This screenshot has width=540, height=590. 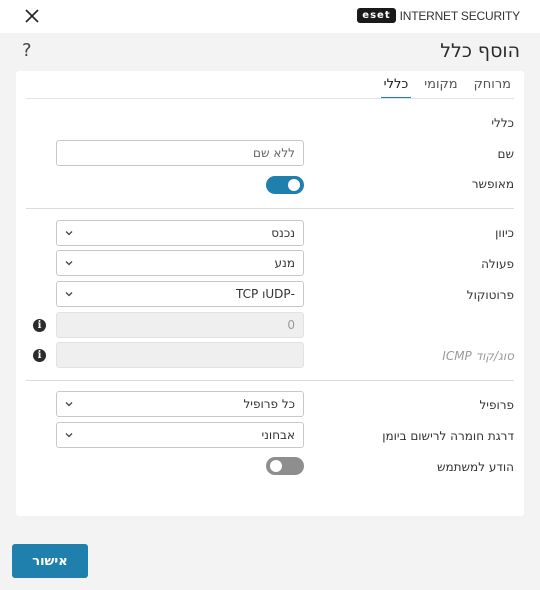 I want to click on notify-label: הודע למשתמש, so click(x=475, y=467).